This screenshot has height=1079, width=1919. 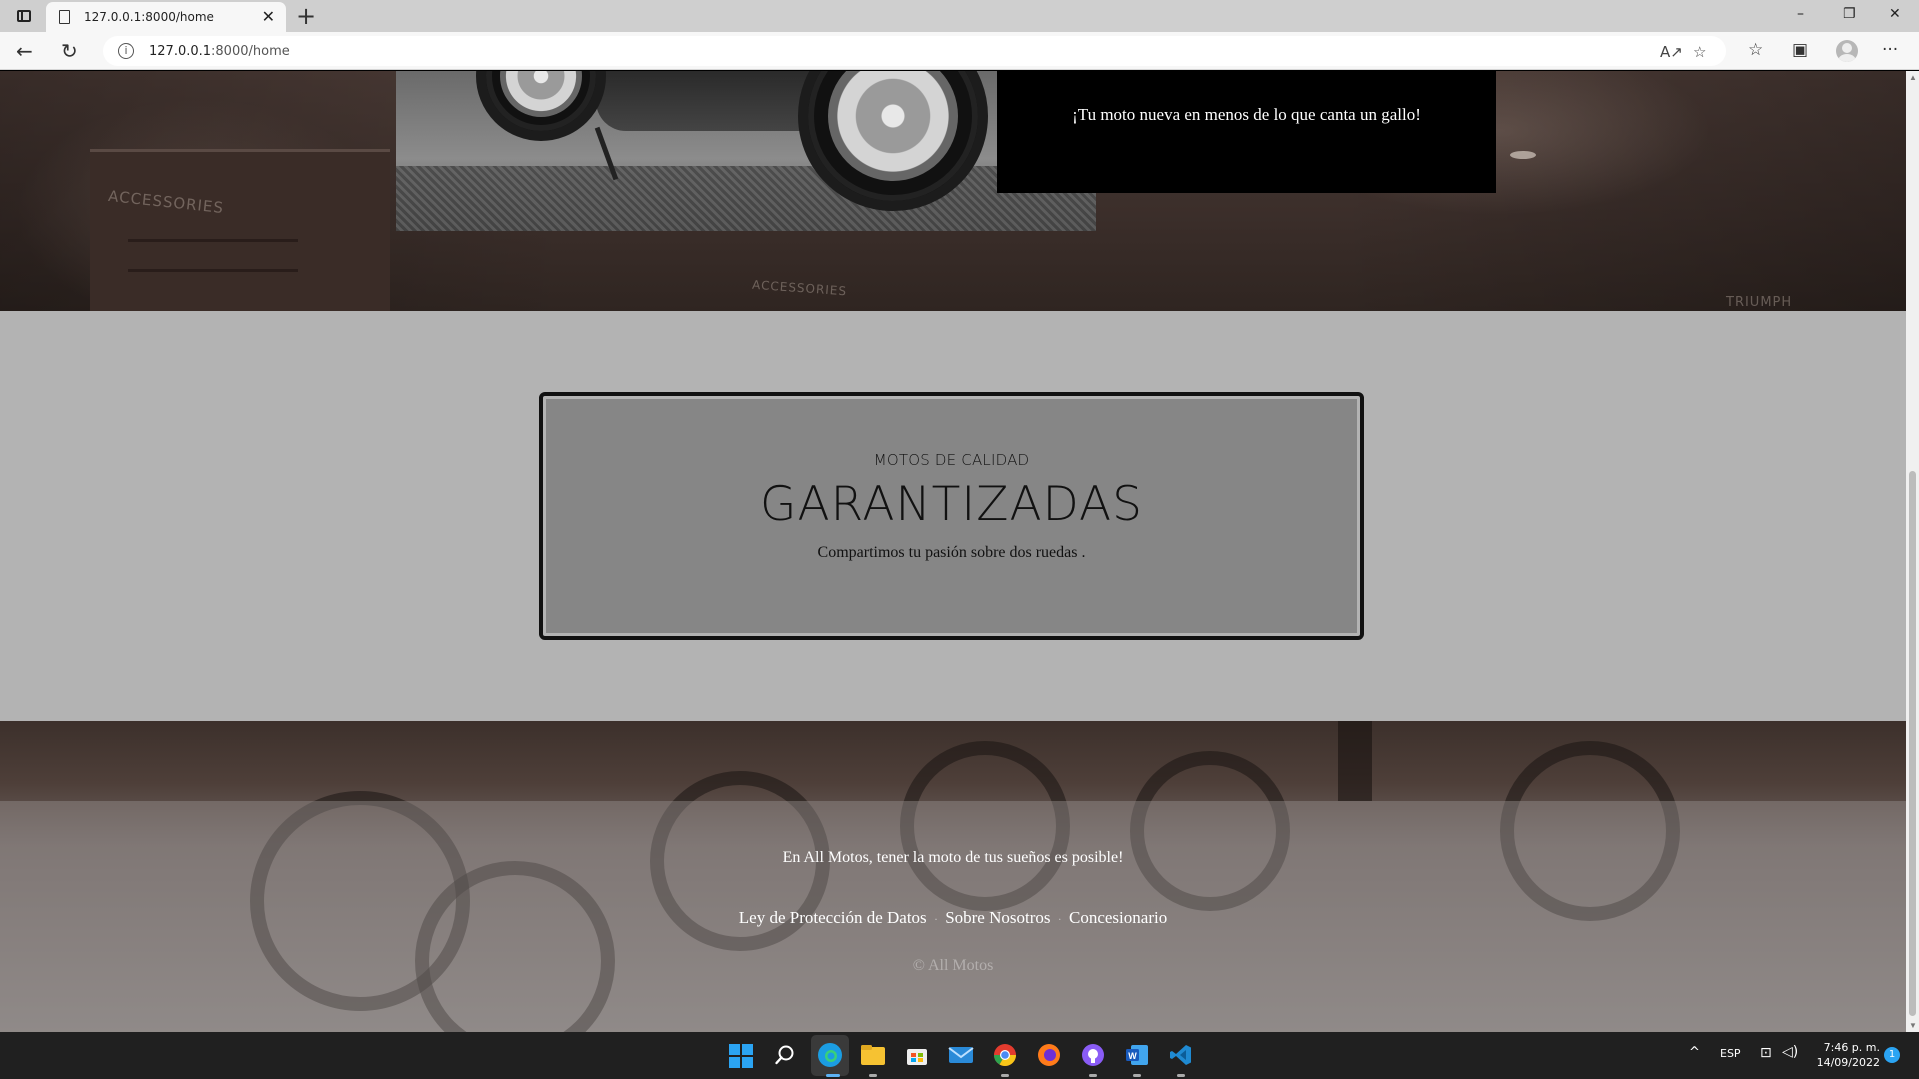 I want to click on motorcycle-image, so click(x=746, y=151).